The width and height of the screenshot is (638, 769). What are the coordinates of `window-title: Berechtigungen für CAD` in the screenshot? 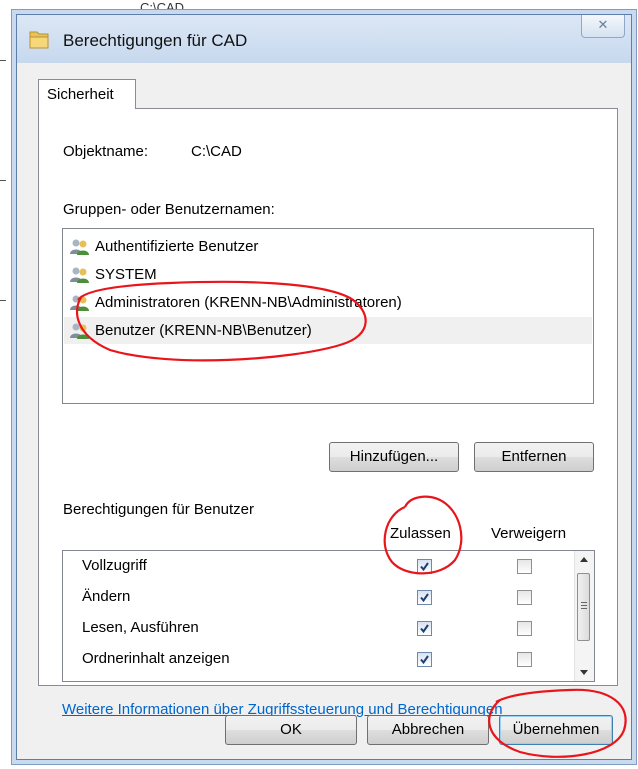 It's located at (155, 40).